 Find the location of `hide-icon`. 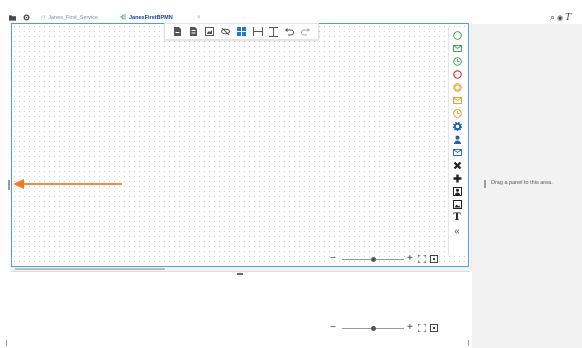

hide-icon is located at coordinates (225, 32).